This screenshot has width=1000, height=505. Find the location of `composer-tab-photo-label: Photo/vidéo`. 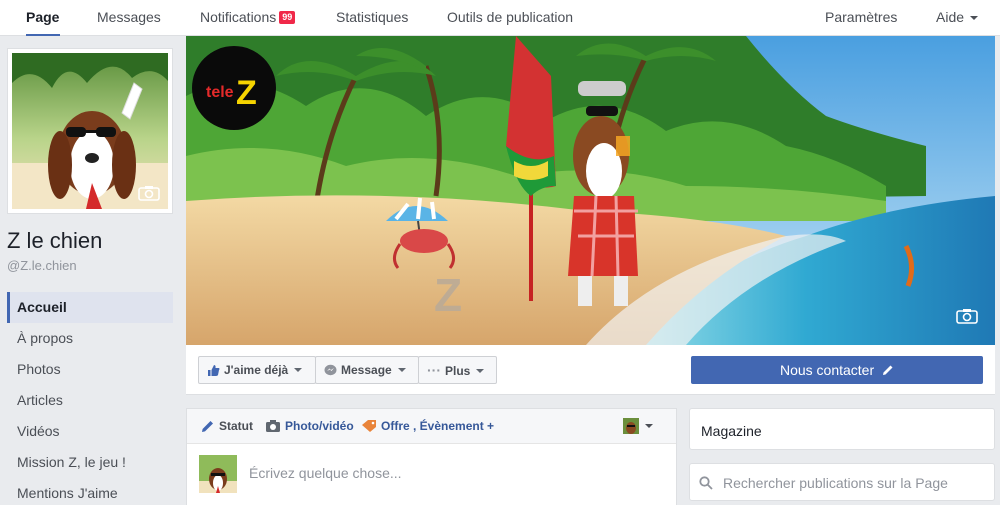

composer-tab-photo-label: Photo/vidéo is located at coordinates (319, 426).